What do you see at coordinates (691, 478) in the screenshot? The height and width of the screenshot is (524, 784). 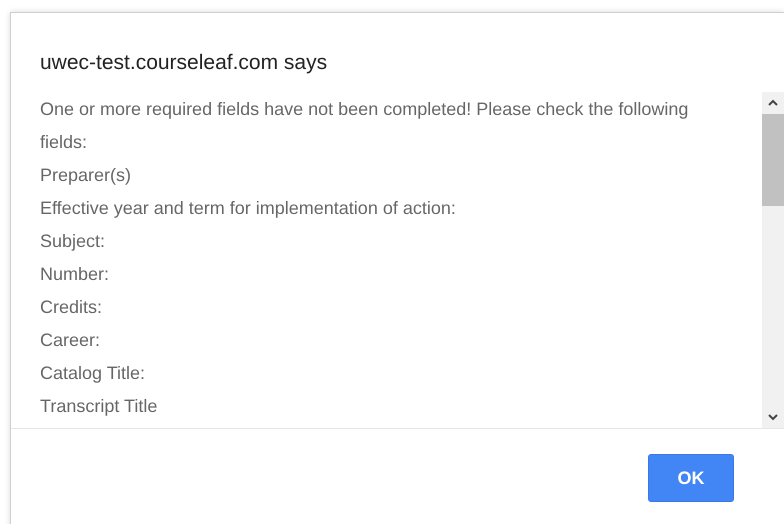 I see `ok-button: OK` at bounding box center [691, 478].